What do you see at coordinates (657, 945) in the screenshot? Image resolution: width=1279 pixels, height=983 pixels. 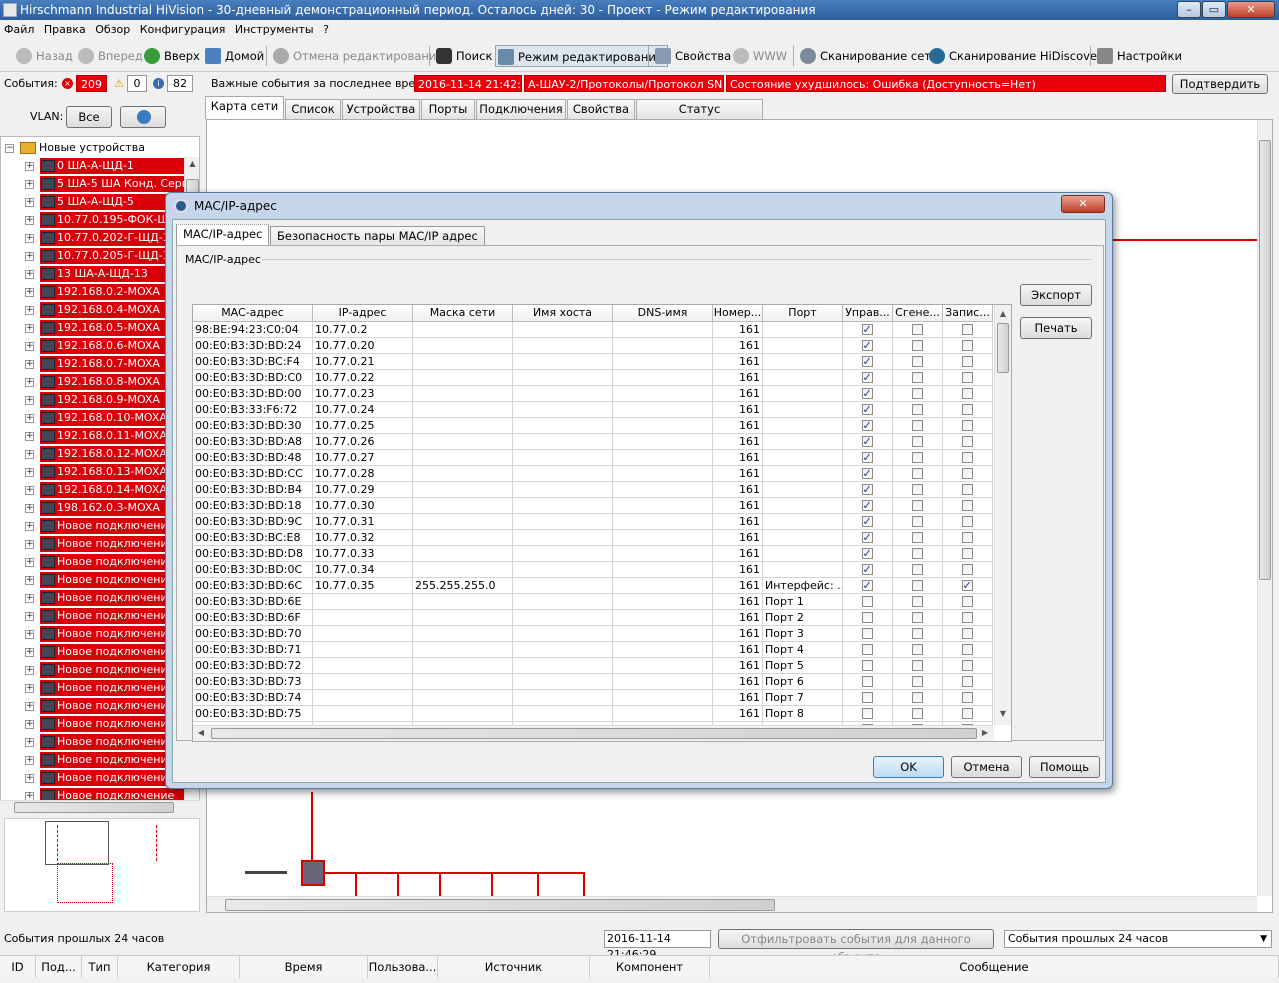 I see `events-time-field: 2016-11-14 21:46:29` at bounding box center [657, 945].